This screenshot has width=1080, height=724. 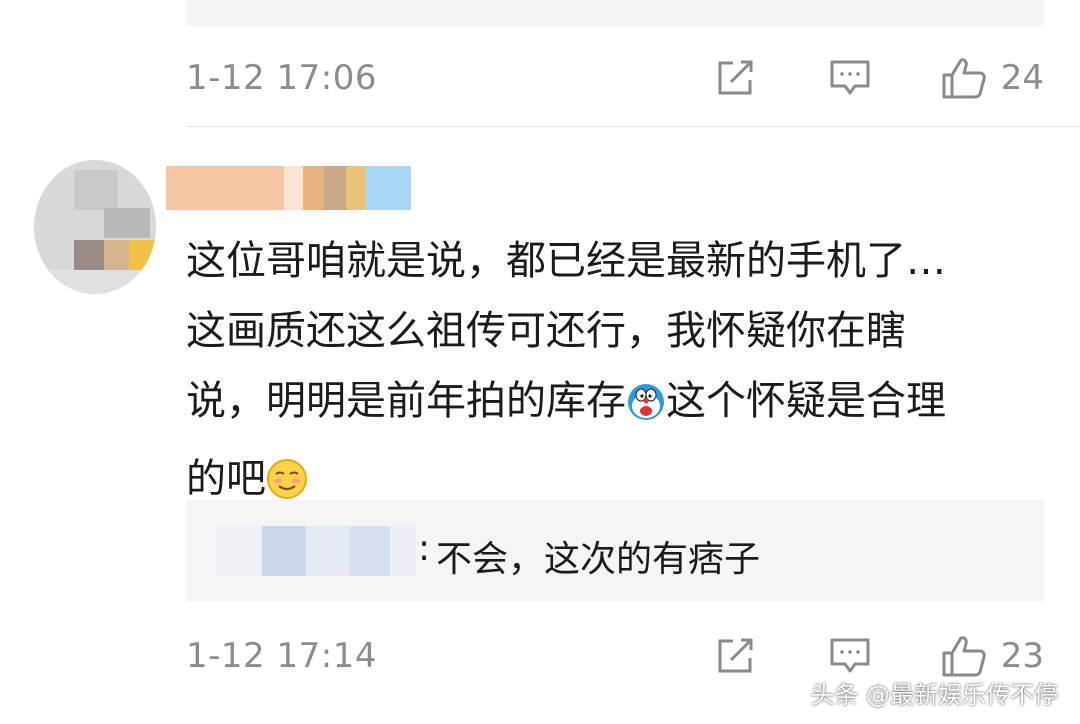 I want to click on comment-line: 说，明明是前年拍的库存 这个怀疑是合理, so click(x=621, y=405).